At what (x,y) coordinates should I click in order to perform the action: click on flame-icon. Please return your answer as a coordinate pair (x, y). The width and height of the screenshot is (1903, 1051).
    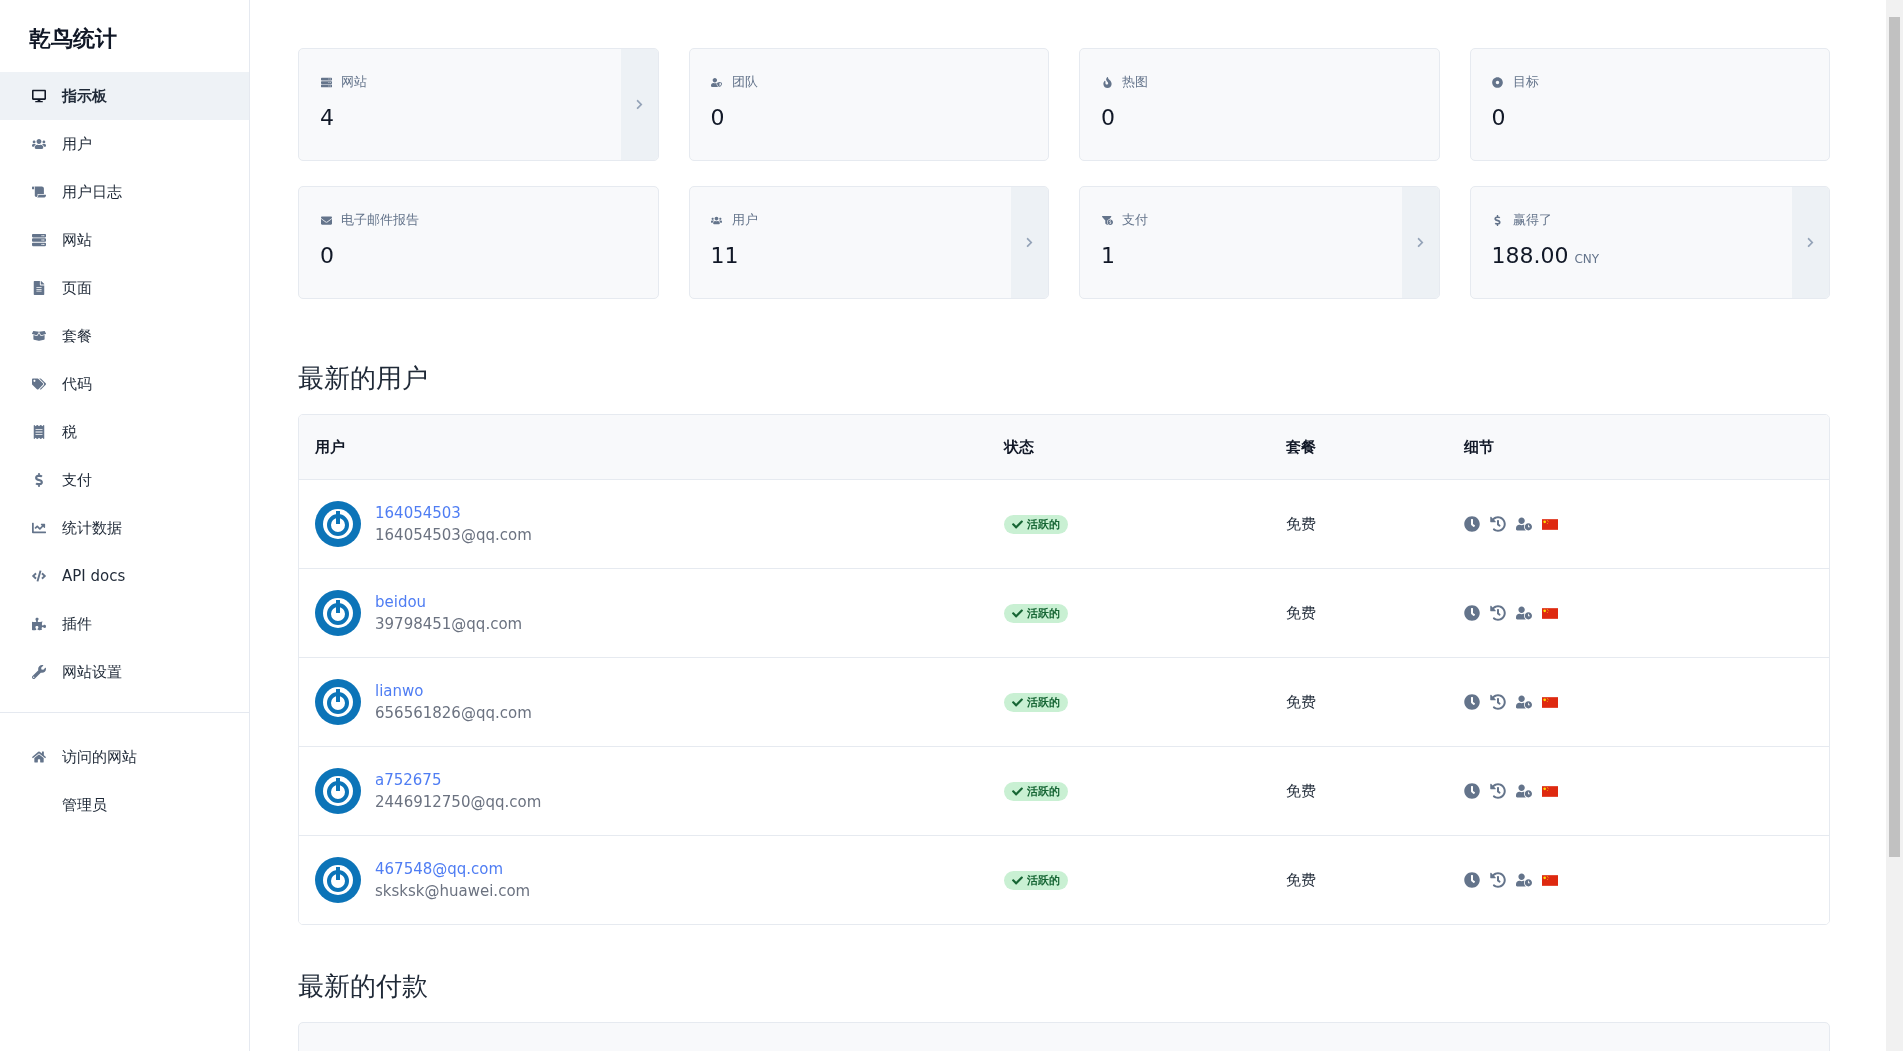
    Looking at the image, I should click on (1107, 82).